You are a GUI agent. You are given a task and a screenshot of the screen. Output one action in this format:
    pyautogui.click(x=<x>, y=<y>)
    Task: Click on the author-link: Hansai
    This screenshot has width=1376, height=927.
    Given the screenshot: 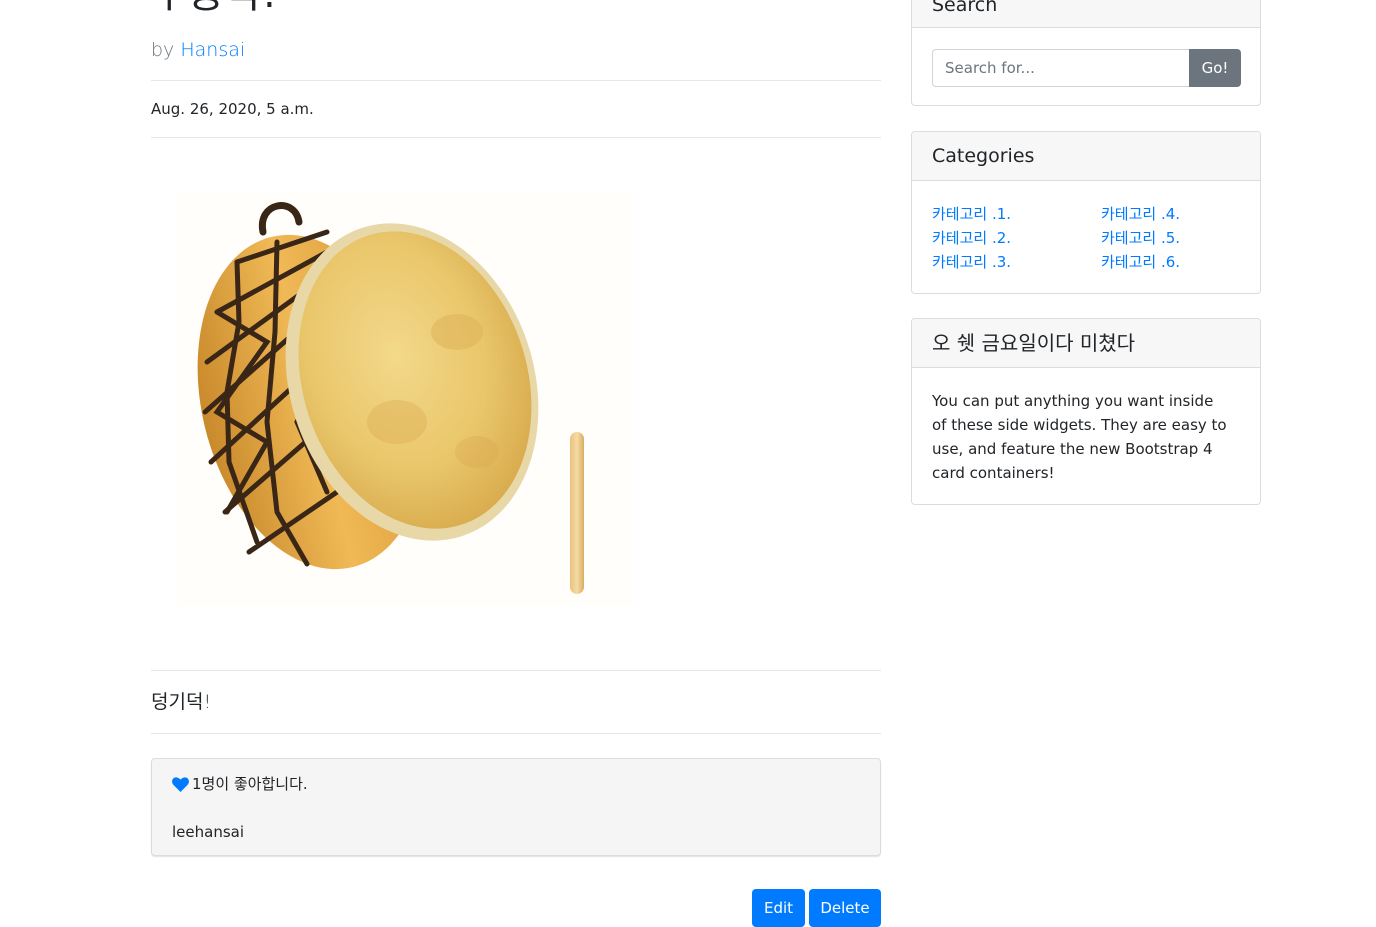 What is the action you would take?
    pyautogui.click(x=212, y=50)
    